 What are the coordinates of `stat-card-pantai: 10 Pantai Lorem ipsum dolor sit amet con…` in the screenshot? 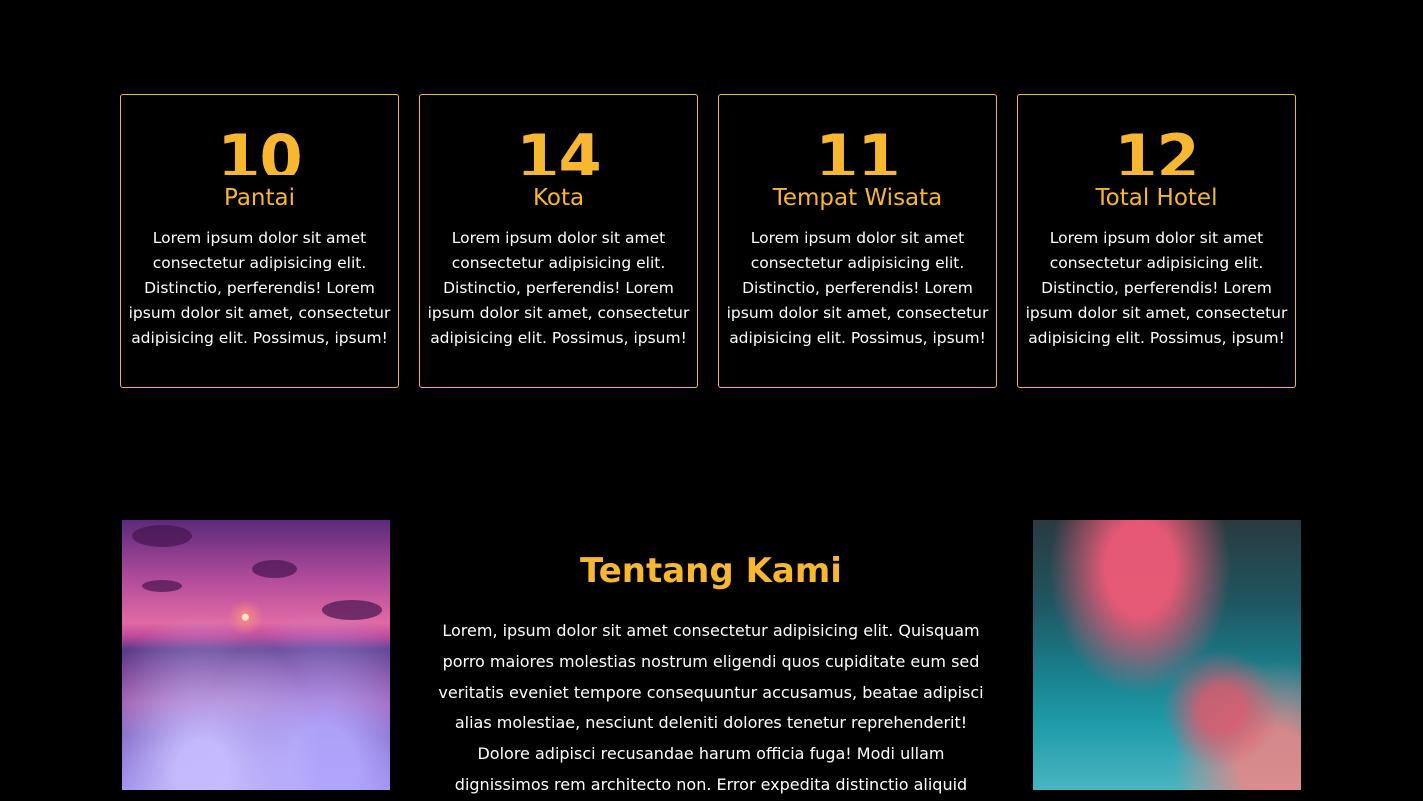 It's located at (259, 241).